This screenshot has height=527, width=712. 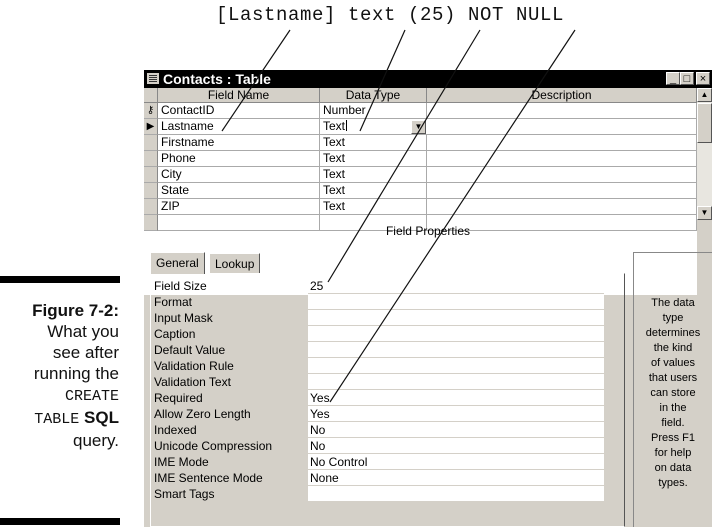 What do you see at coordinates (91, 396) in the screenshot?
I see `caption-keyword: CREATE` at bounding box center [91, 396].